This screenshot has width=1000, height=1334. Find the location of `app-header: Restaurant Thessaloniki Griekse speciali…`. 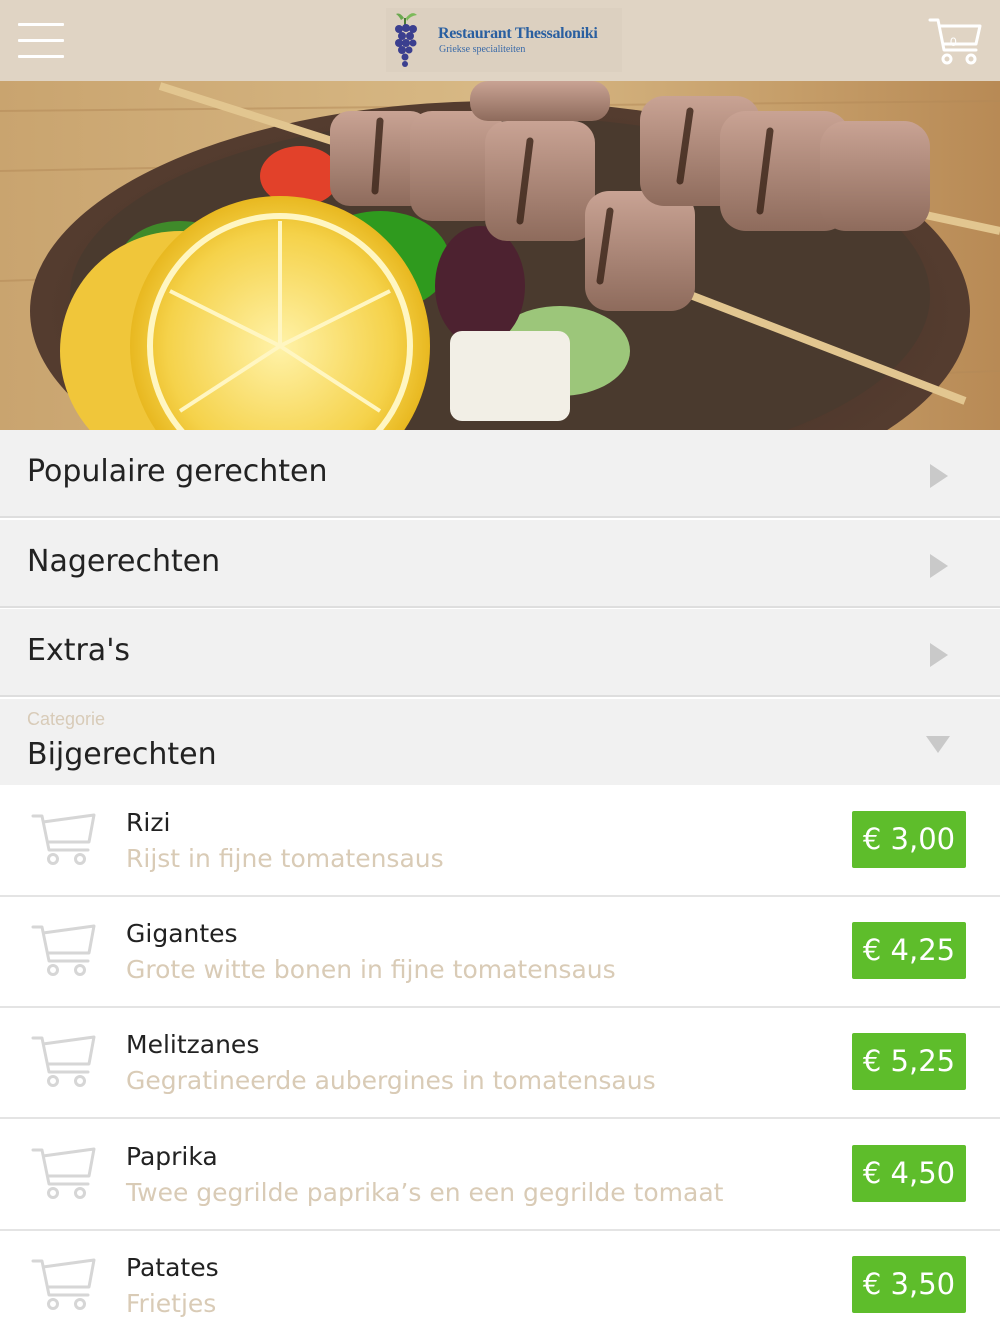

app-header: Restaurant Thessaloniki Griekse speciali… is located at coordinates (500, 40).